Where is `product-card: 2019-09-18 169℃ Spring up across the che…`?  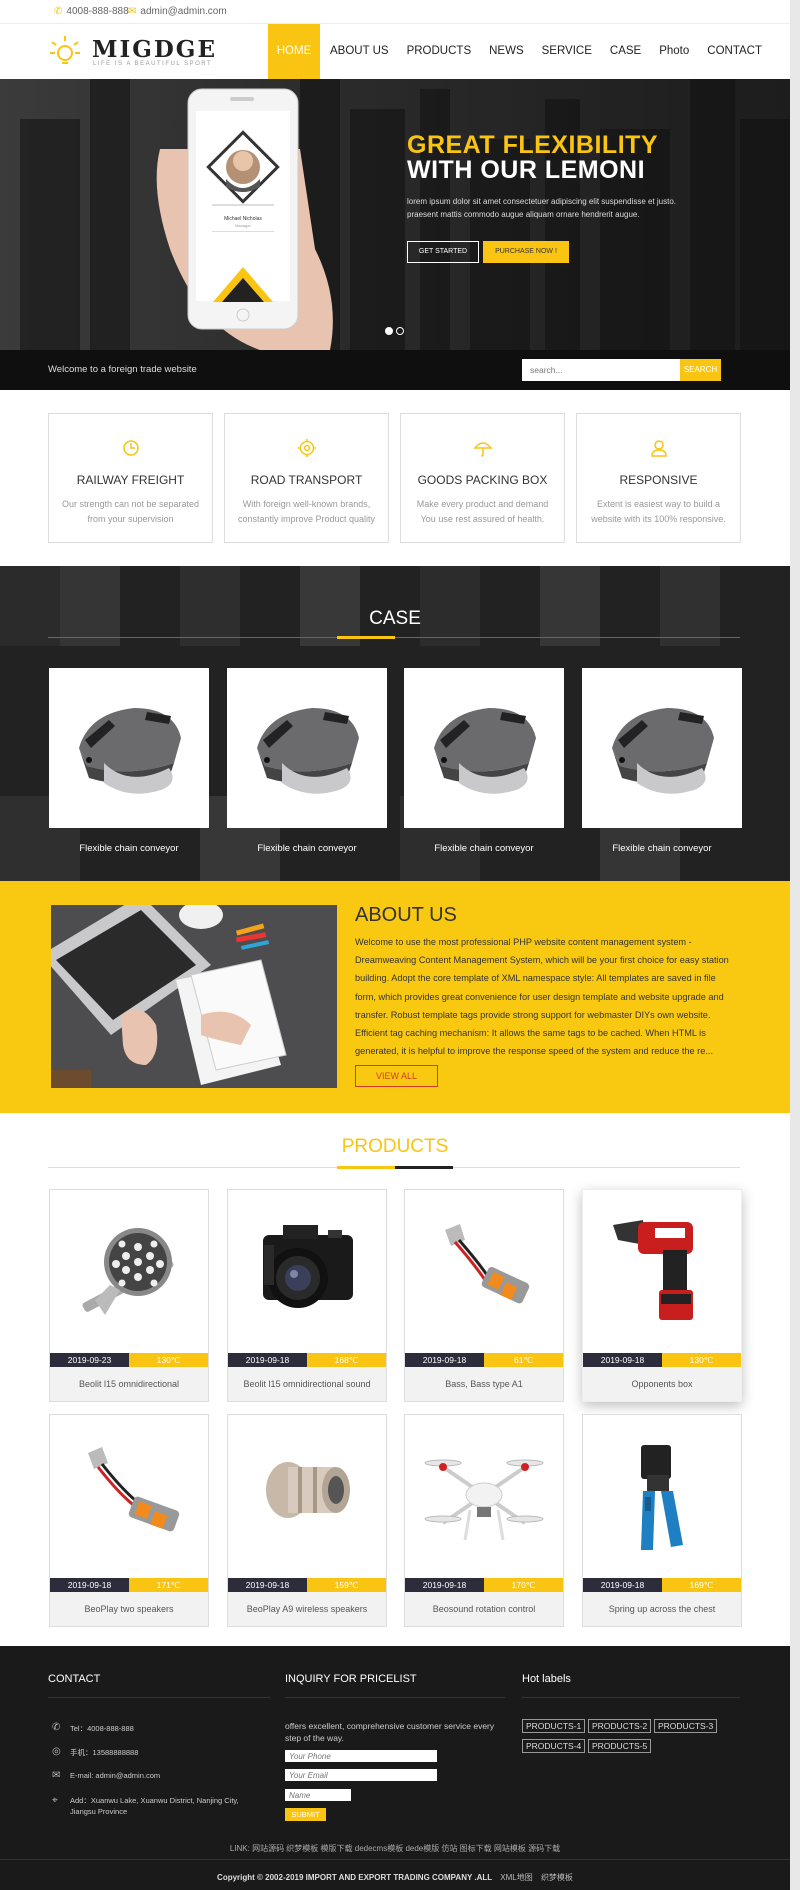
product-card: 2019-09-18 169℃ Spring up across the che… is located at coordinates (662, 1520).